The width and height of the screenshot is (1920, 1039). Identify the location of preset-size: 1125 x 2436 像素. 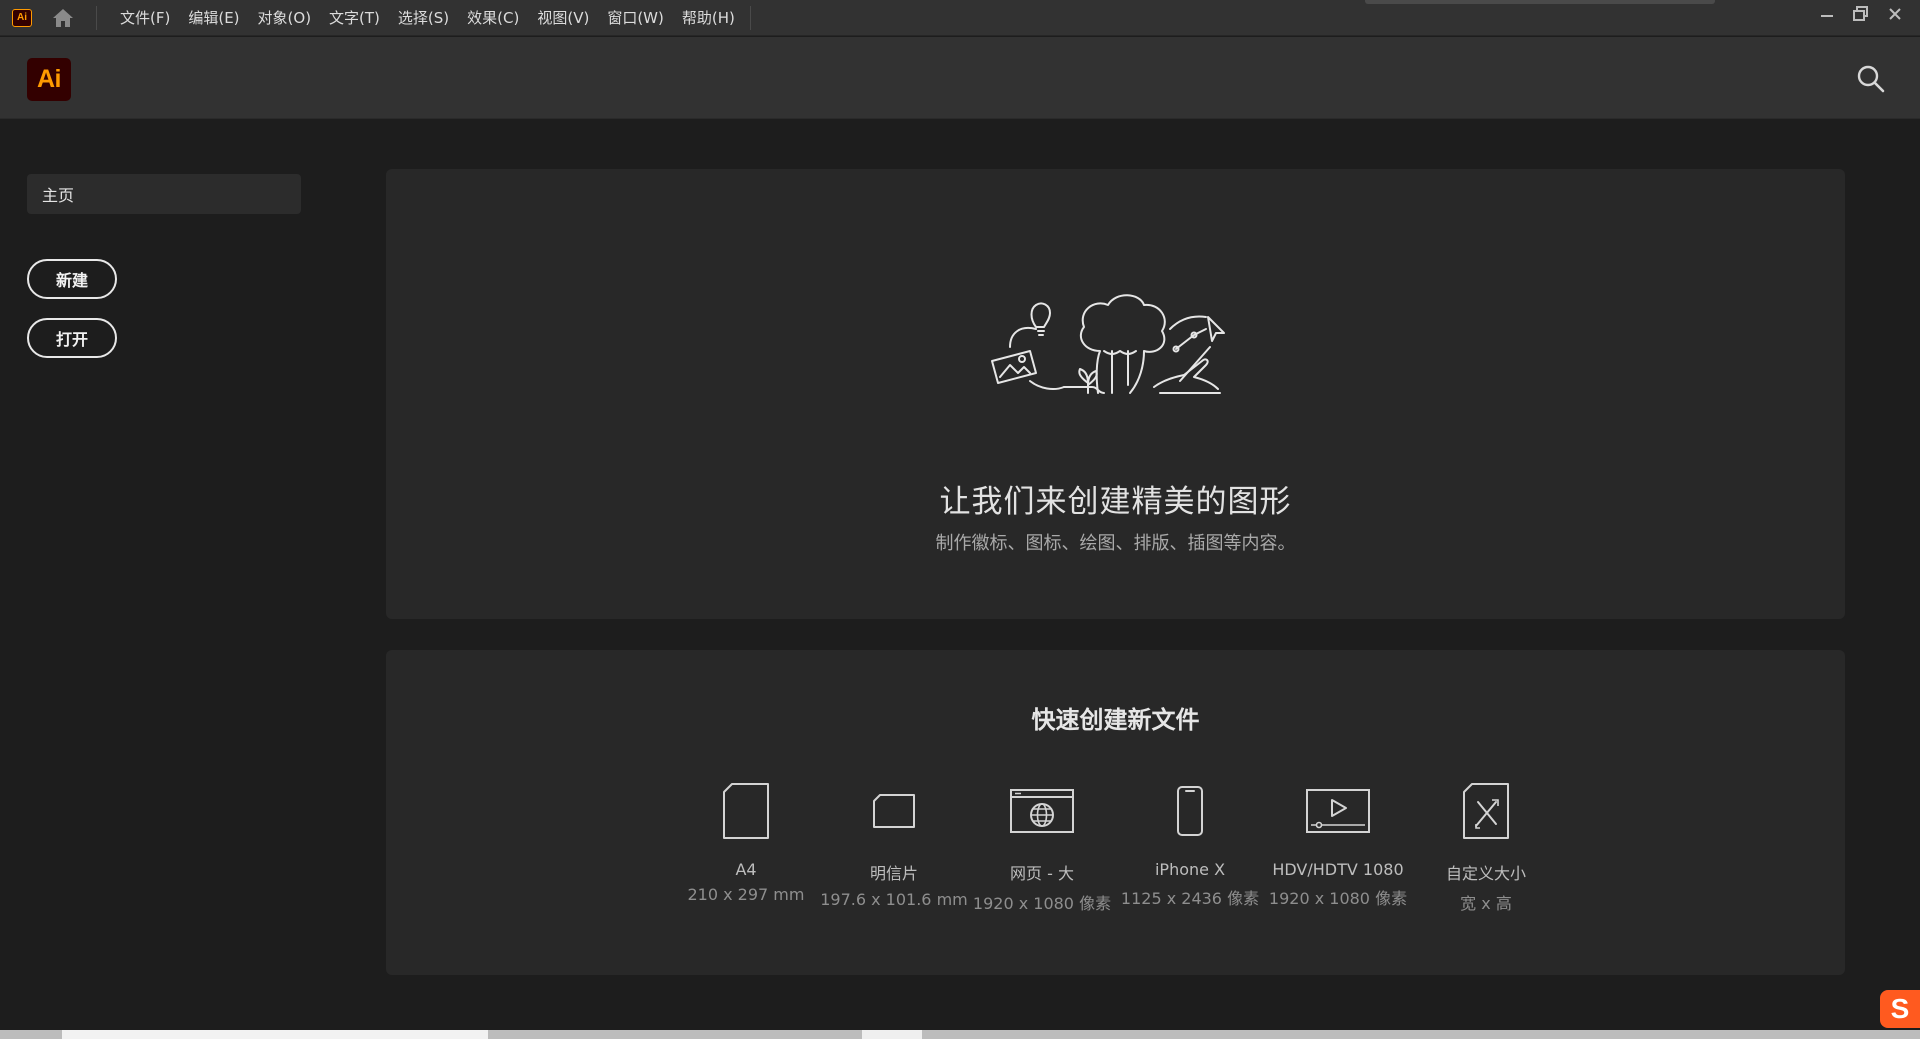
(1190, 898).